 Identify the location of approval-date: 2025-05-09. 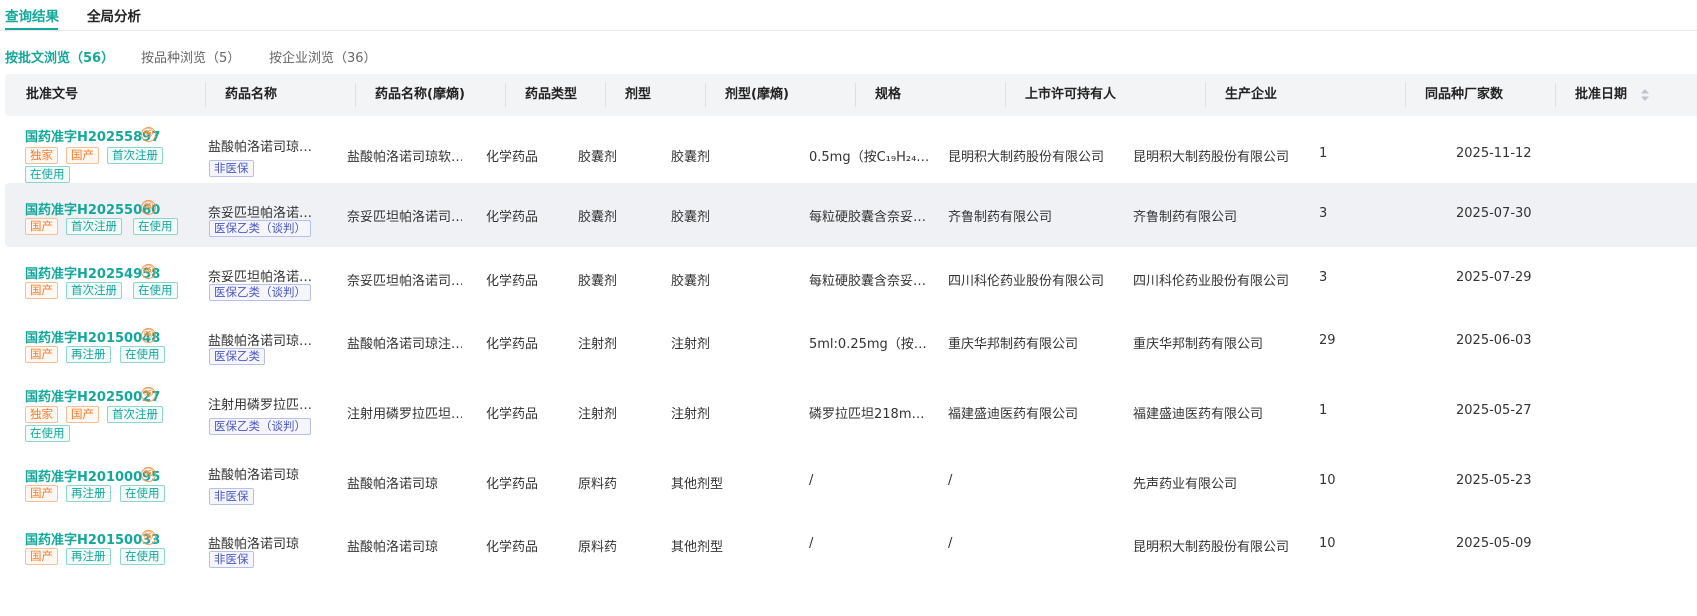
(1494, 543).